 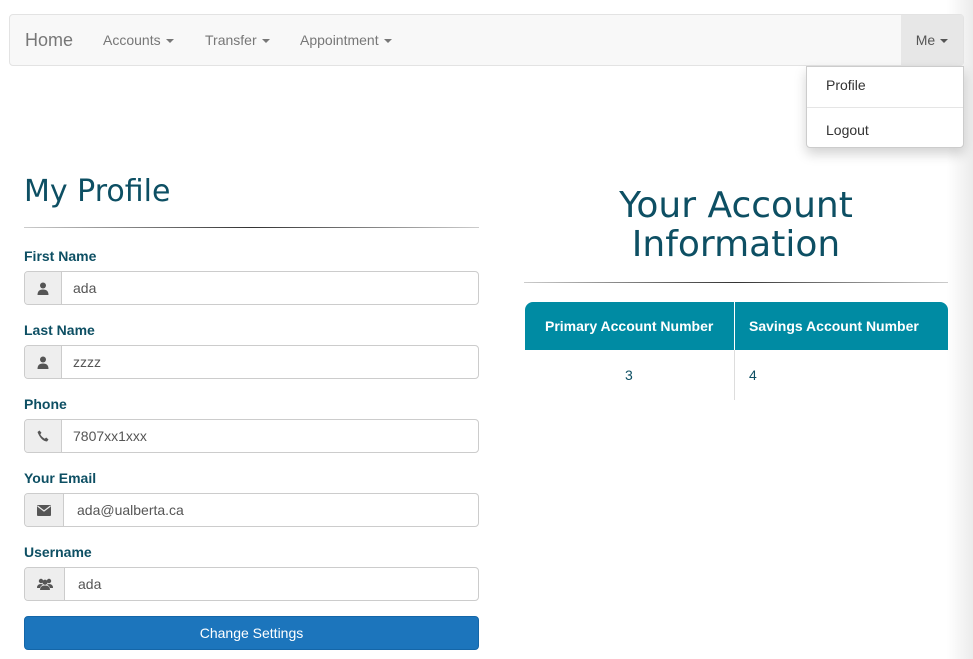 What do you see at coordinates (736, 282) in the screenshot?
I see `account-divider` at bounding box center [736, 282].